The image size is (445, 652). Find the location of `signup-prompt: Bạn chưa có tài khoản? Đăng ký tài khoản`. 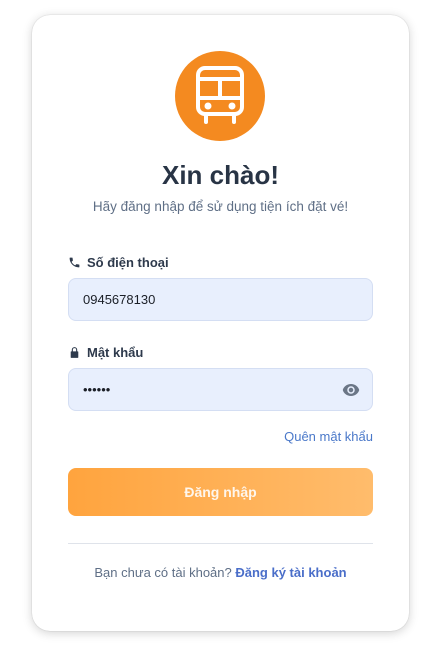

signup-prompt: Bạn chưa có tài khoản? Đăng ký tài khoản is located at coordinates (220, 572).